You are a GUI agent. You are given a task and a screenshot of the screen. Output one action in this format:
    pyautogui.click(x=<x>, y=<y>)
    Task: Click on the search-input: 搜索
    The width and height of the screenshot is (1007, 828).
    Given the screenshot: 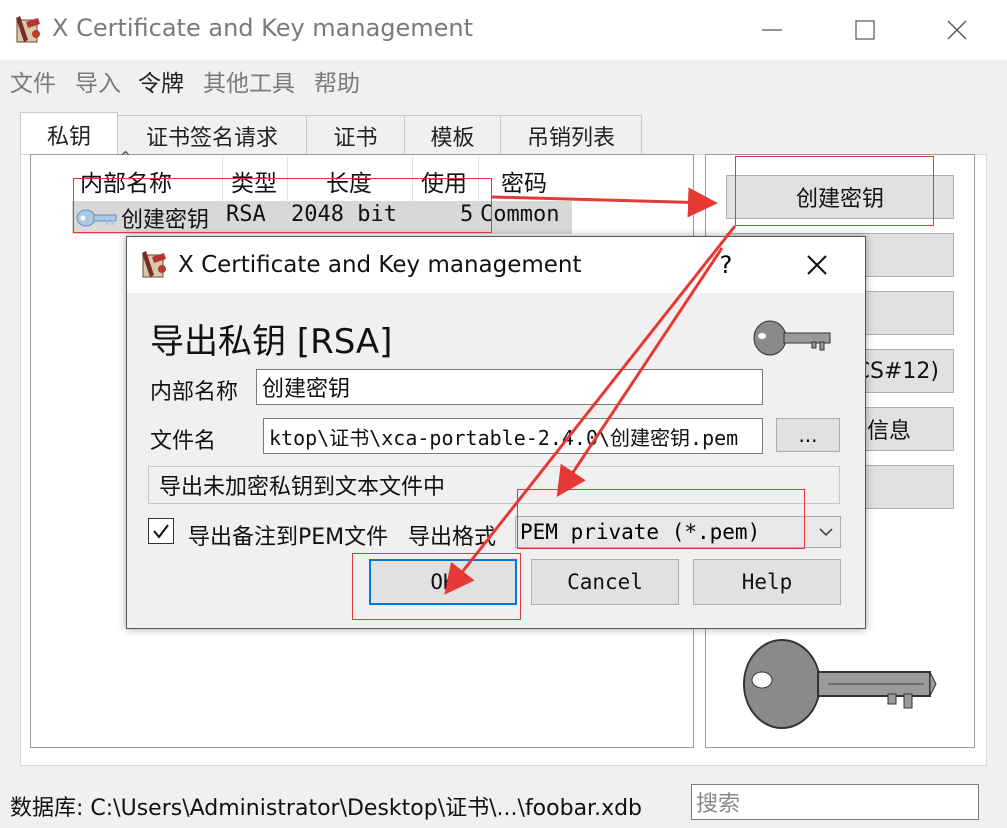 What is the action you would take?
    pyautogui.click(x=835, y=802)
    